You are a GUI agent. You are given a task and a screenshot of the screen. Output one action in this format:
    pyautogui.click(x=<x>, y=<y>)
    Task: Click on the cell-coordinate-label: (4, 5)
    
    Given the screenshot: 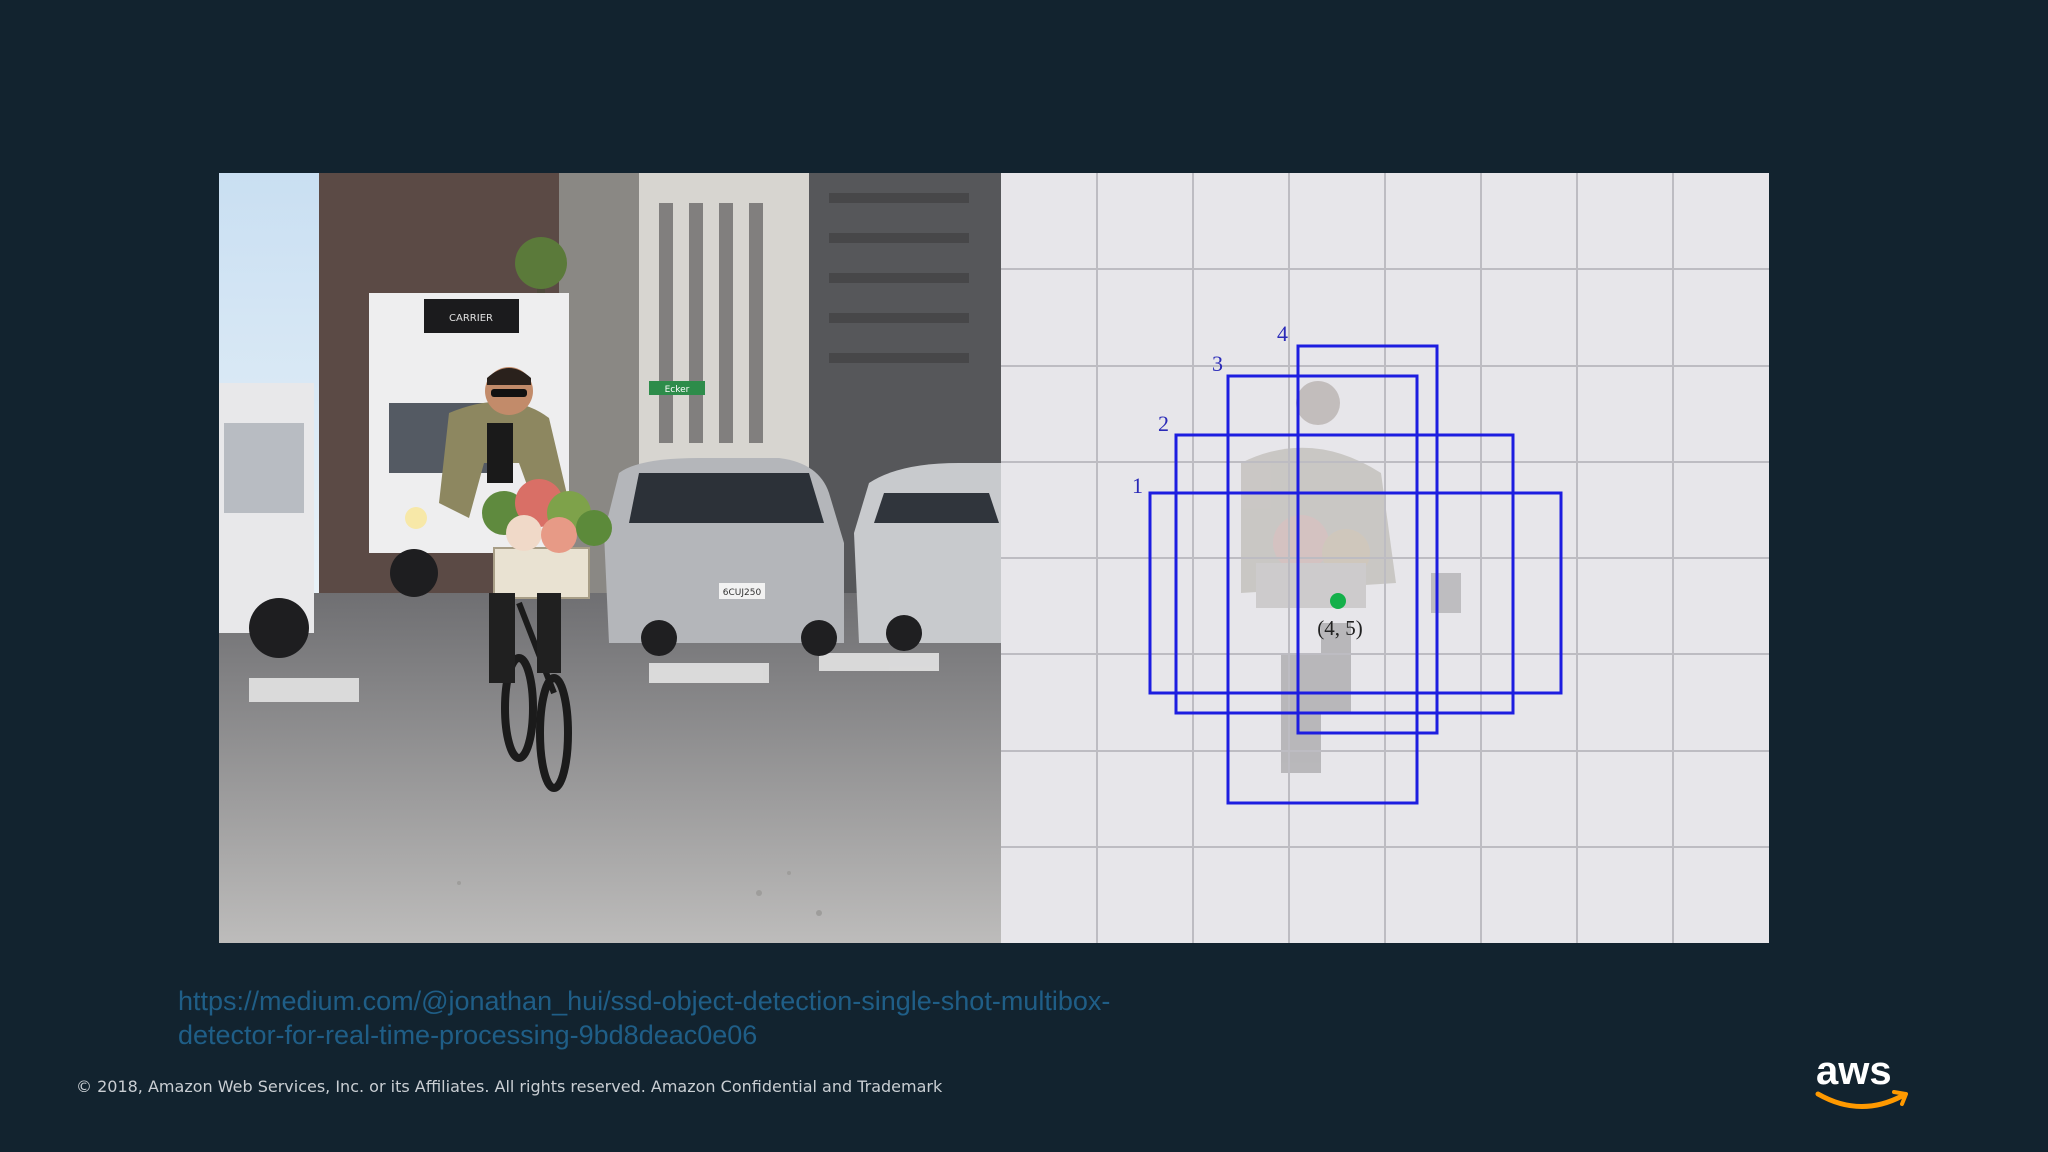 What is the action you would take?
    pyautogui.click(x=1340, y=628)
    